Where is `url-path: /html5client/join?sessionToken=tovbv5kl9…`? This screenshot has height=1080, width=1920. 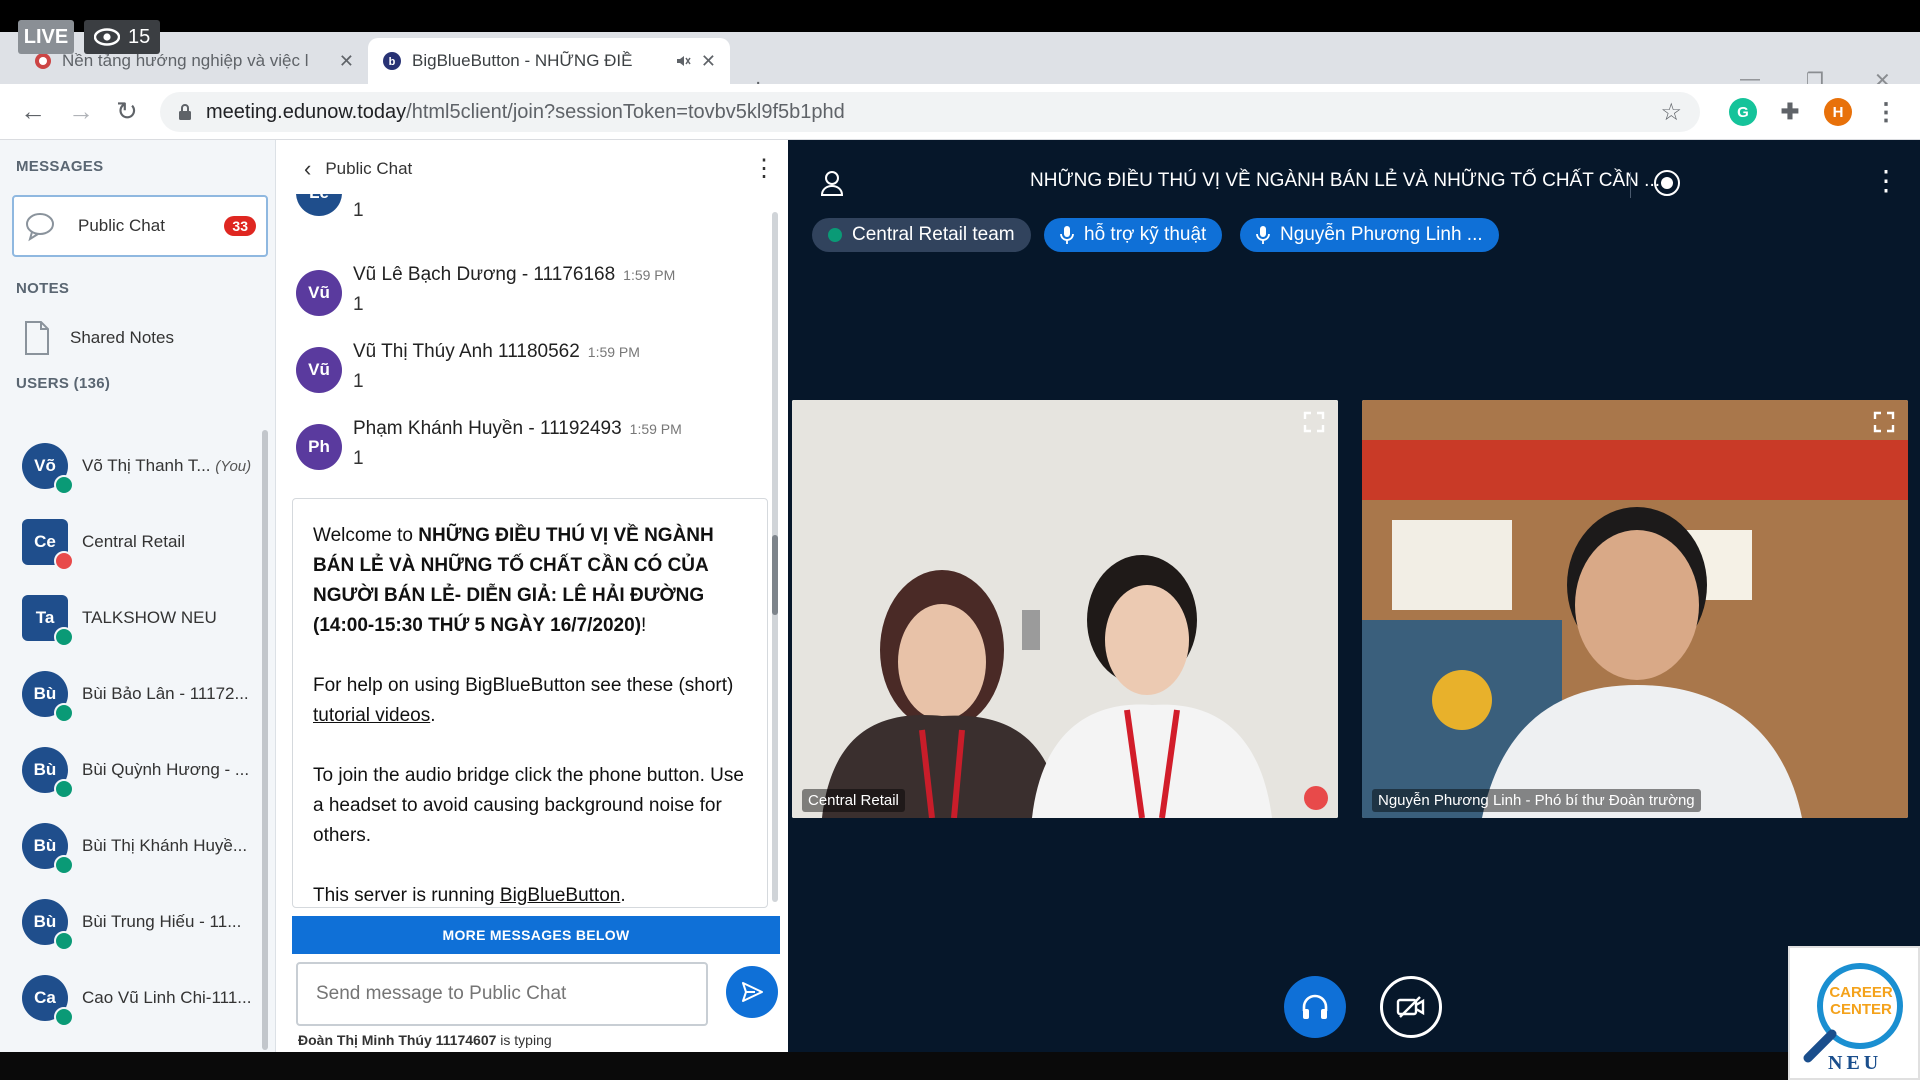 url-path: /html5client/join?sessionToken=tovbv5kl9… is located at coordinates (625, 111).